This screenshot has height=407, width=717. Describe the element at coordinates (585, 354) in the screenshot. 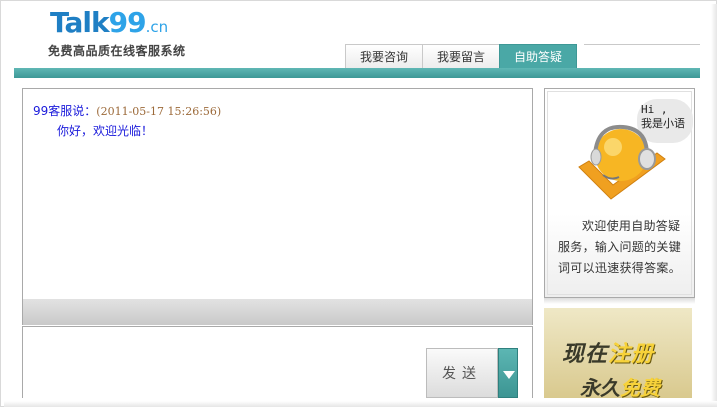

I see `ad-line-1-prefix: 现在` at that location.